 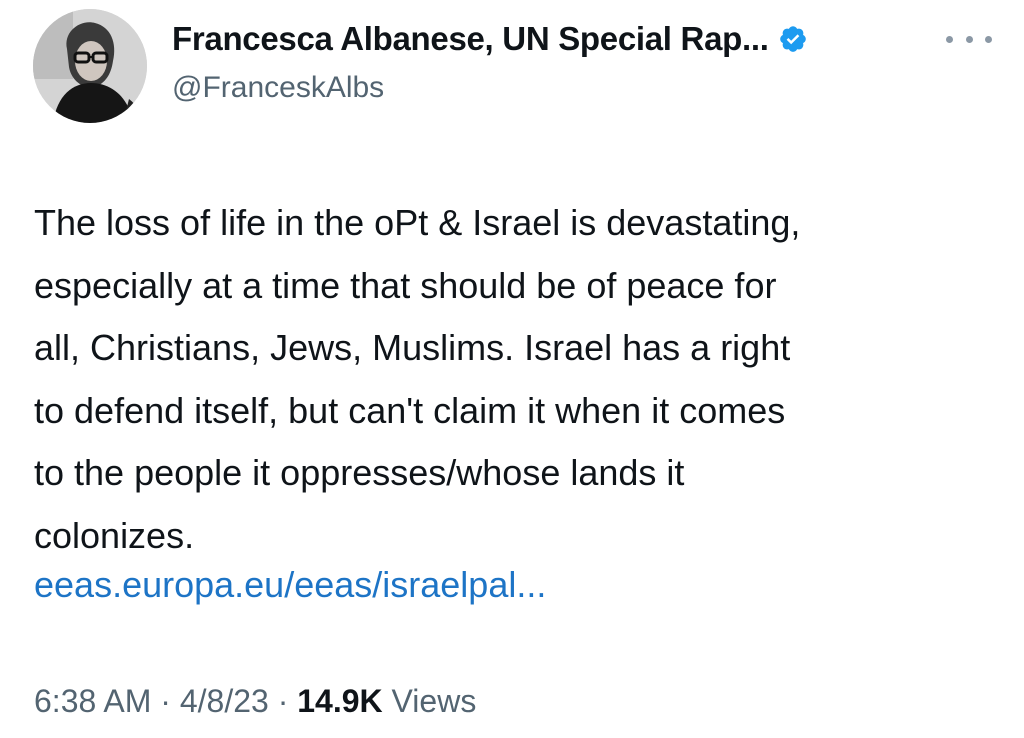 What do you see at coordinates (278, 88) in the screenshot?
I see `author-handle: @FranceskAlbs` at bounding box center [278, 88].